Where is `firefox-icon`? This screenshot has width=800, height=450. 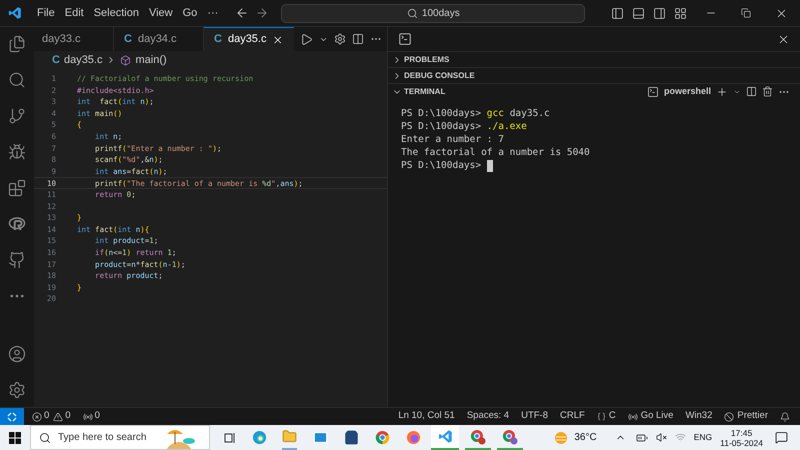
firefox-icon is located at coordinates (413, 437).